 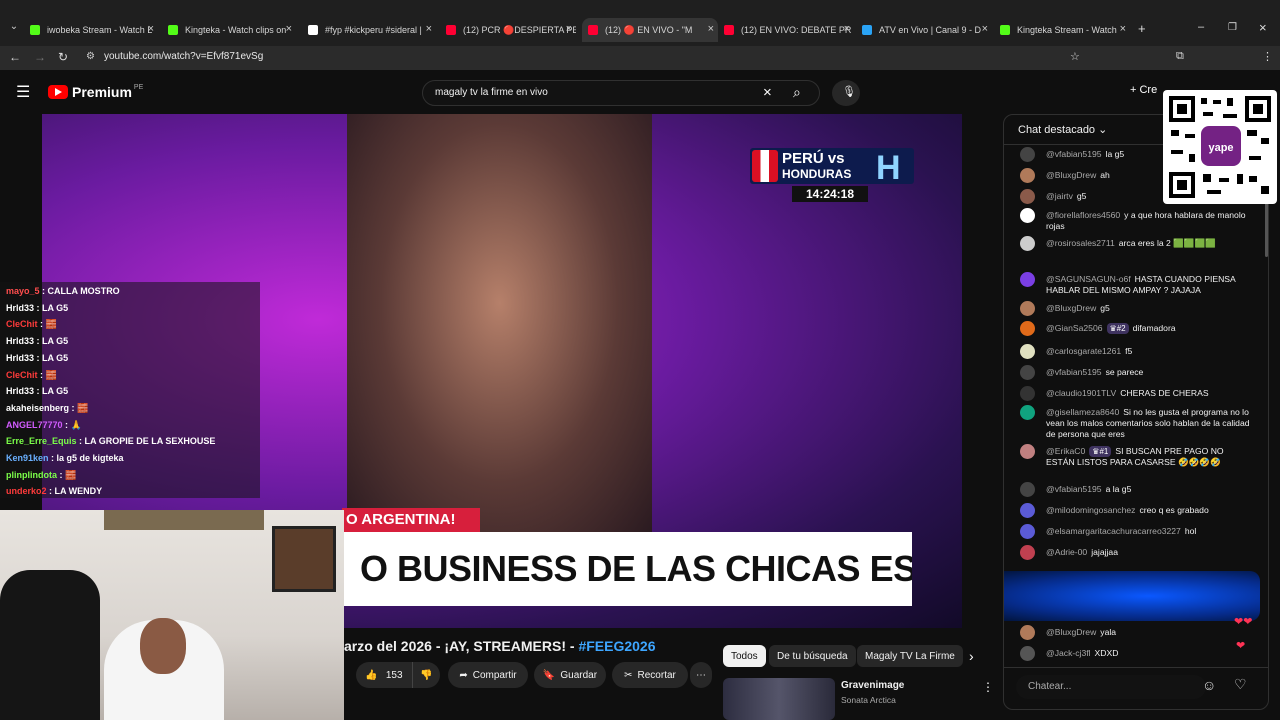 What do you see at coordinates (701, 675) in the screenshot?
I see `more-actions-button: ⋯` at bounding box center [701, 675].